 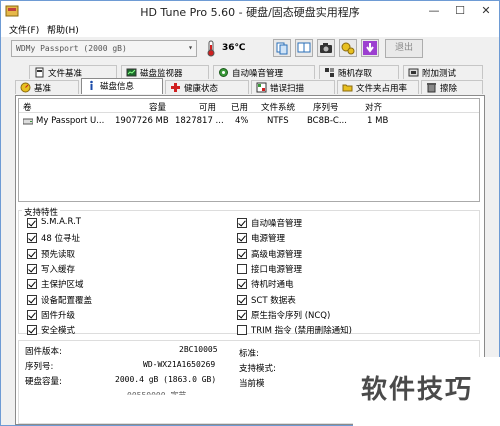 I want to click on folder-icon, so click(x=347, y=88).